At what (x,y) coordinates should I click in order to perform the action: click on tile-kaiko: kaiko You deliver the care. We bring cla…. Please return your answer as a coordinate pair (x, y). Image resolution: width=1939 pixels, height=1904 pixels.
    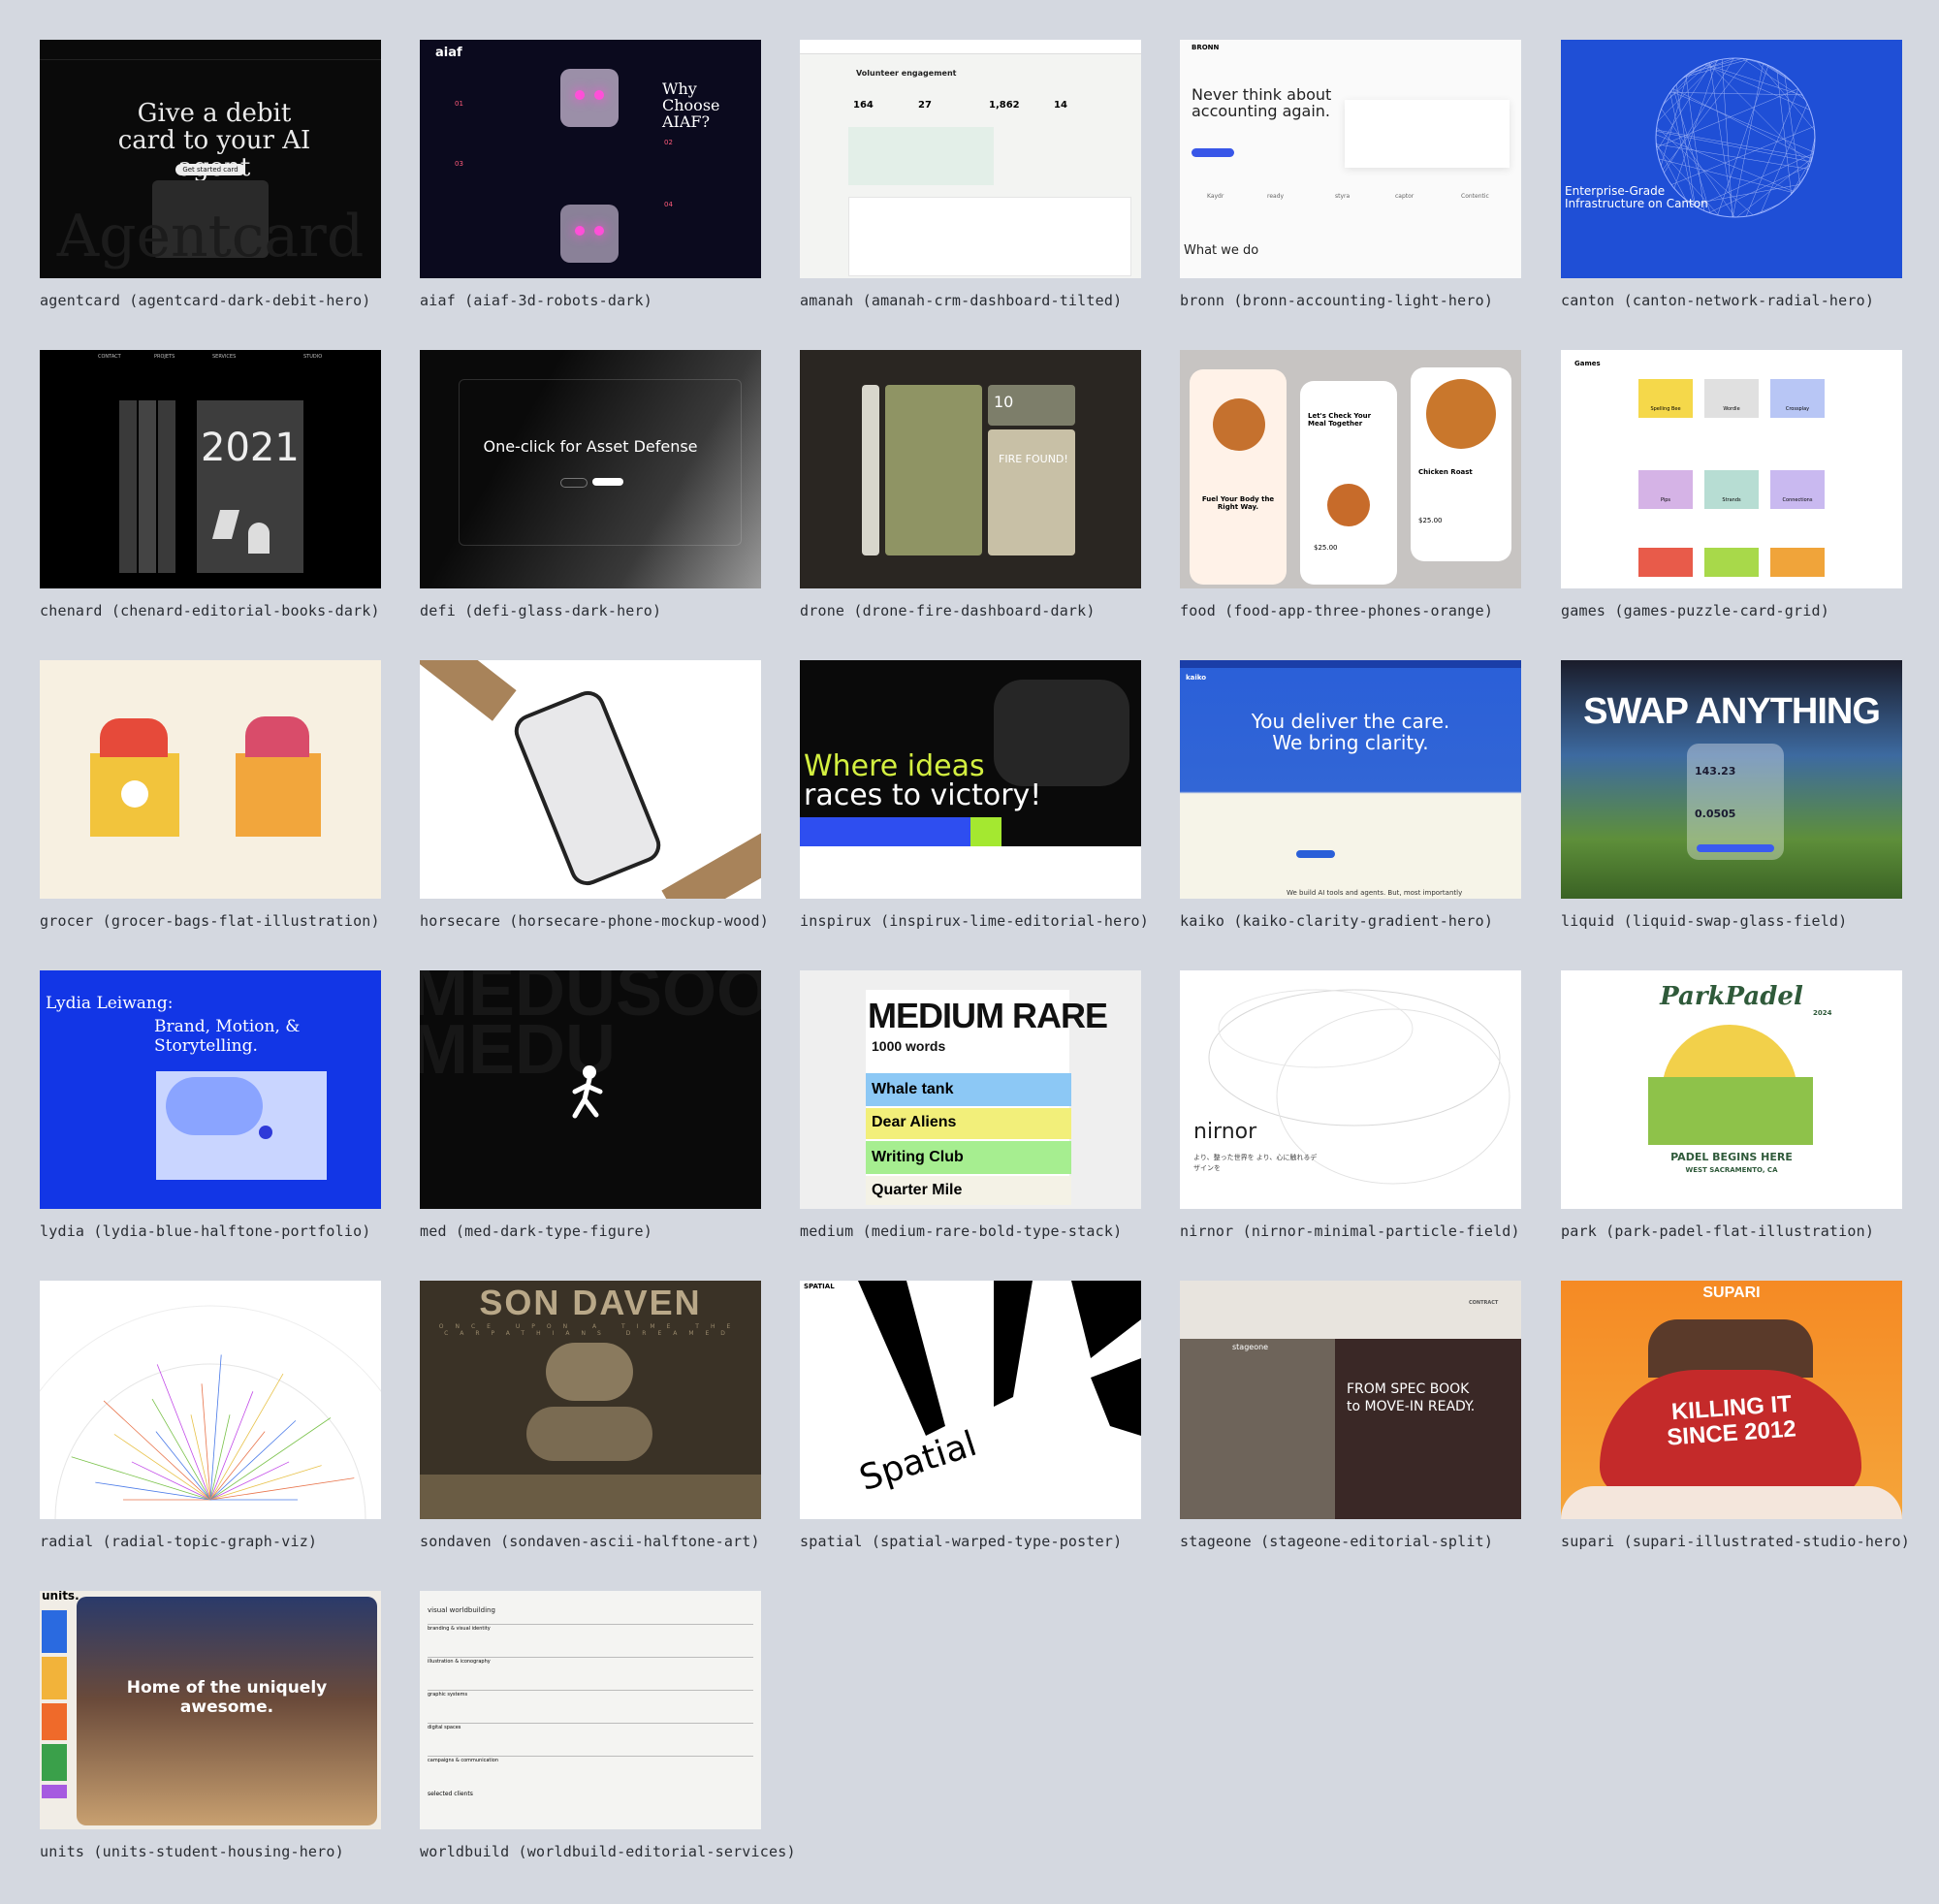
    Looking at the image, I should click on (1350, 795).